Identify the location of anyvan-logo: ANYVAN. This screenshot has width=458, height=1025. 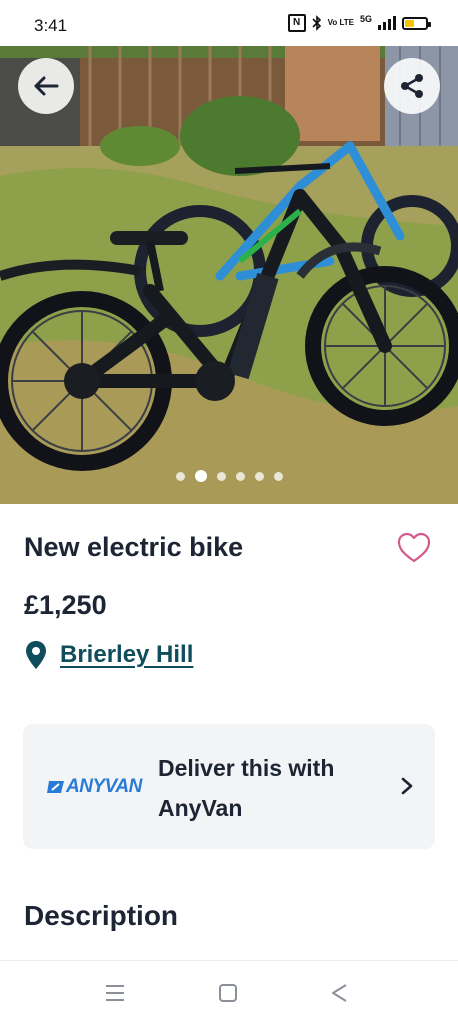
(94, 787).